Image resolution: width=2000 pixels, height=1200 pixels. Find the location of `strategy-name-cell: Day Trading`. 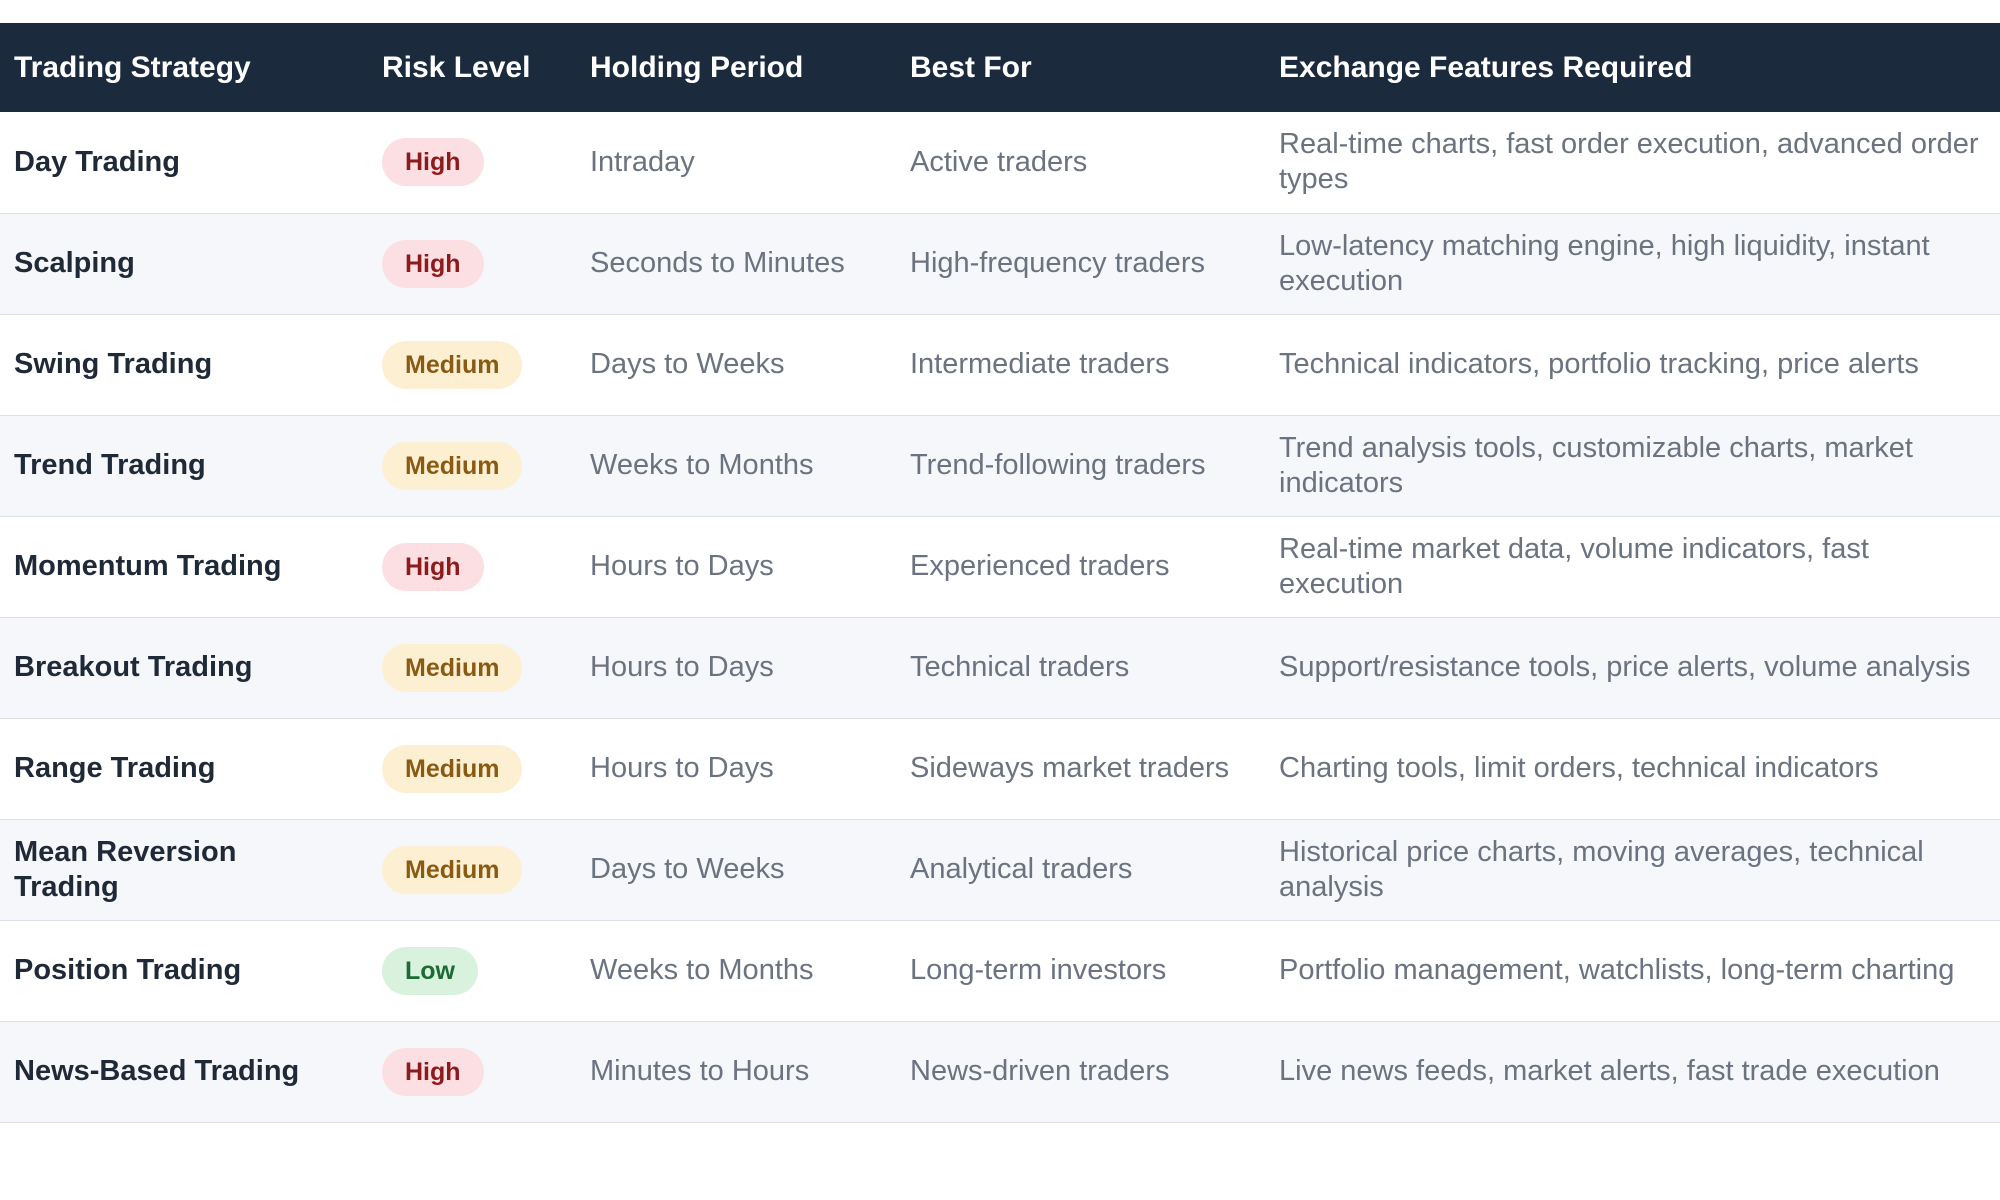

strategy-name-cell: Day Trading is located at coordinates (97, 161).